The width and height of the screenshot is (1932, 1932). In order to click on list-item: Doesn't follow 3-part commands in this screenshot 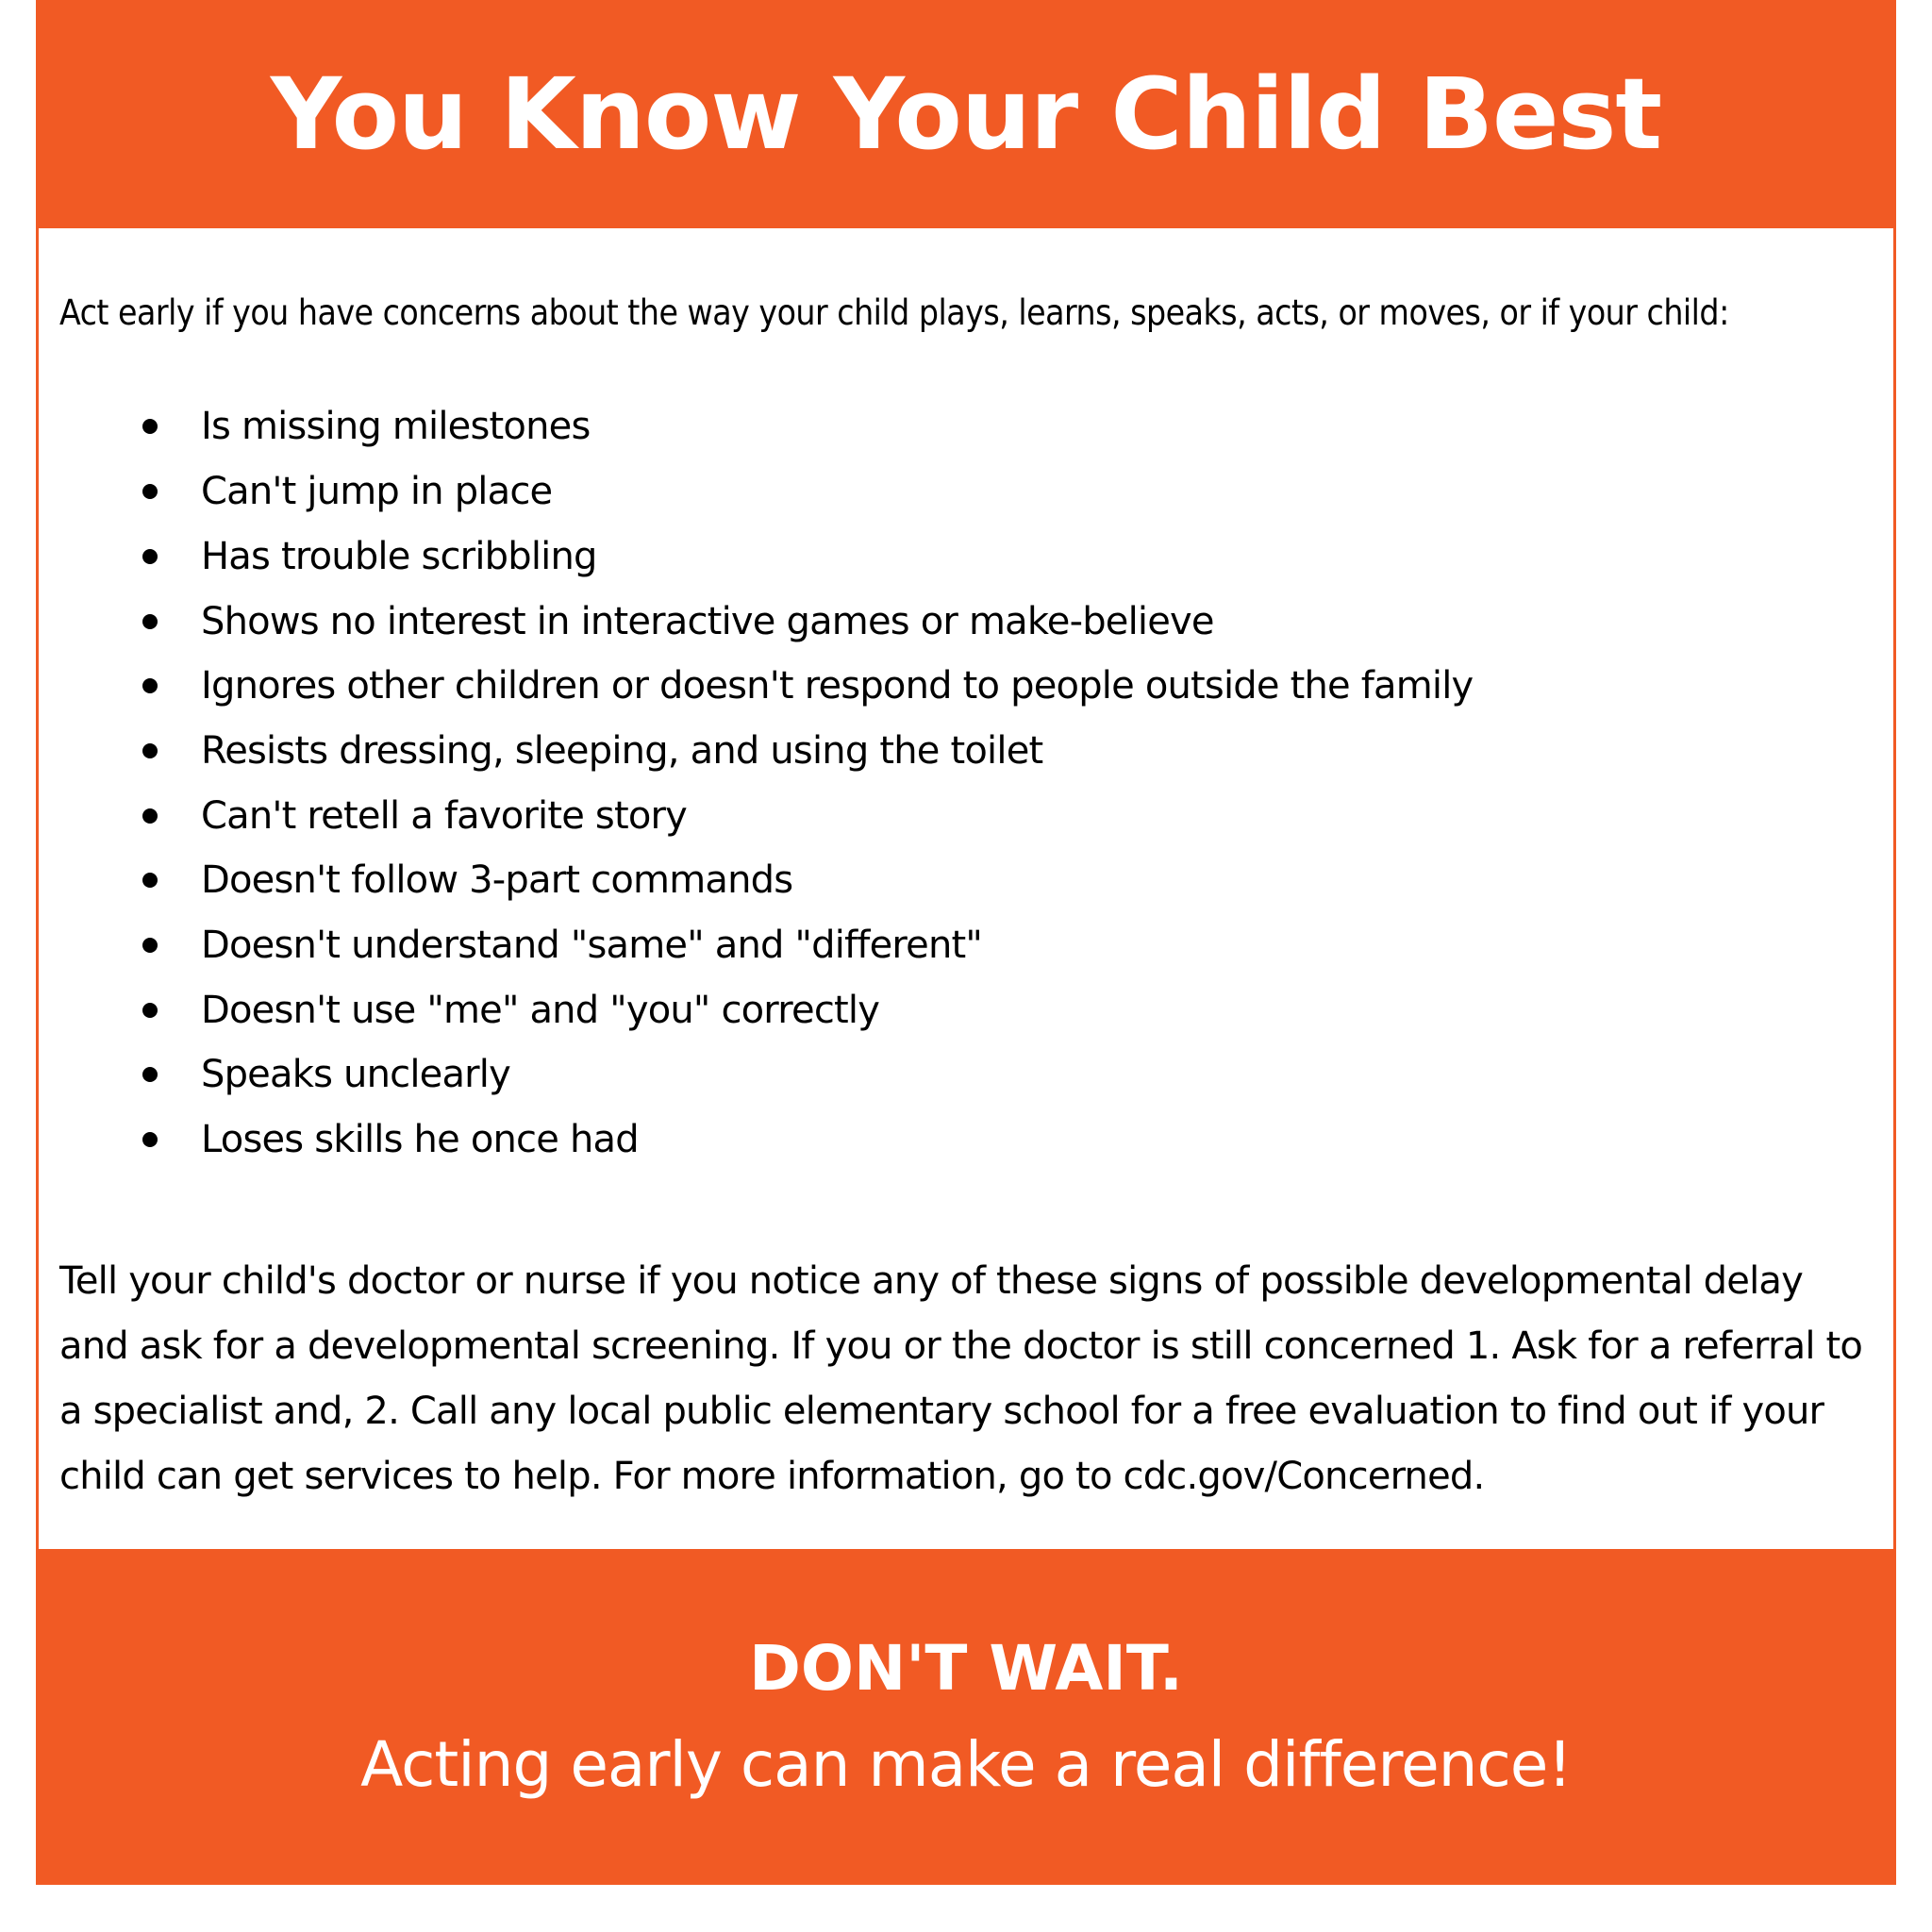, I will do `click(966, 881)`.